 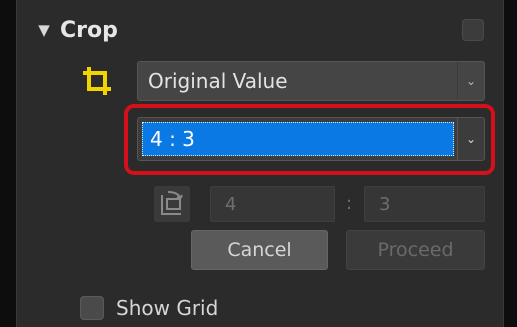 What do you see at coordinates (259, 250) in the screenshot?
I see `cancel-button: Cancel` at bounding box center [259, 250].